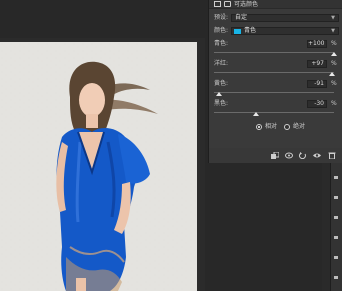 Image resolution: width=342 pixels, height=291 pixels. I want to click on view-previous-icon, so click(289, 155).